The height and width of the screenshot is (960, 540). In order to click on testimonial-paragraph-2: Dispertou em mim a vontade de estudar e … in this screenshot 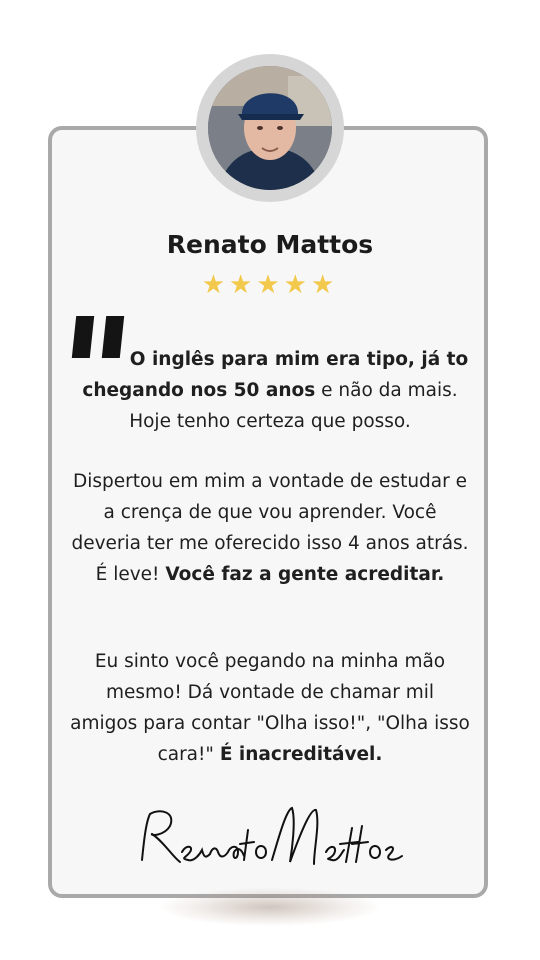, I will do `click(270, 528)`.